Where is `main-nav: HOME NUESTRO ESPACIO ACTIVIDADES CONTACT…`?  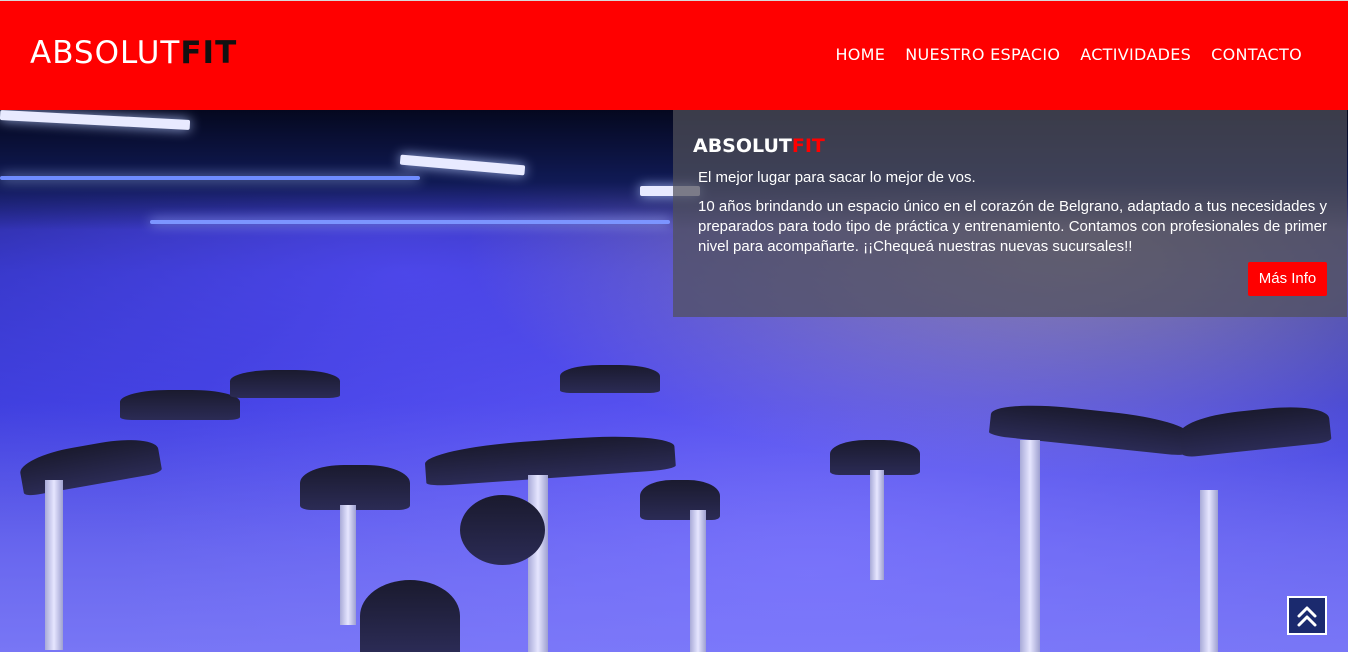 main-nav: HOME NUESTRO ESPACIO ACTIVIDADES CONTACT… is located at coordinates (1068, 55).